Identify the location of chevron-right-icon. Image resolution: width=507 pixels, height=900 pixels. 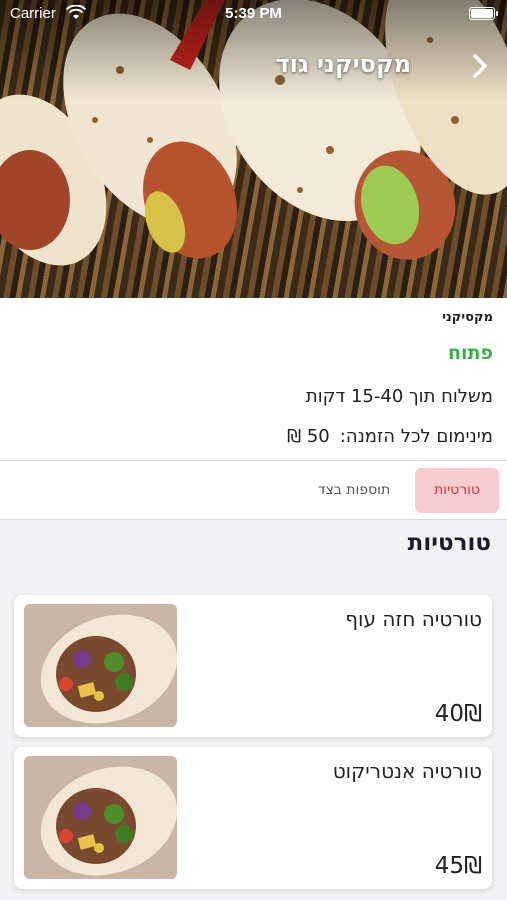
(480, 66).